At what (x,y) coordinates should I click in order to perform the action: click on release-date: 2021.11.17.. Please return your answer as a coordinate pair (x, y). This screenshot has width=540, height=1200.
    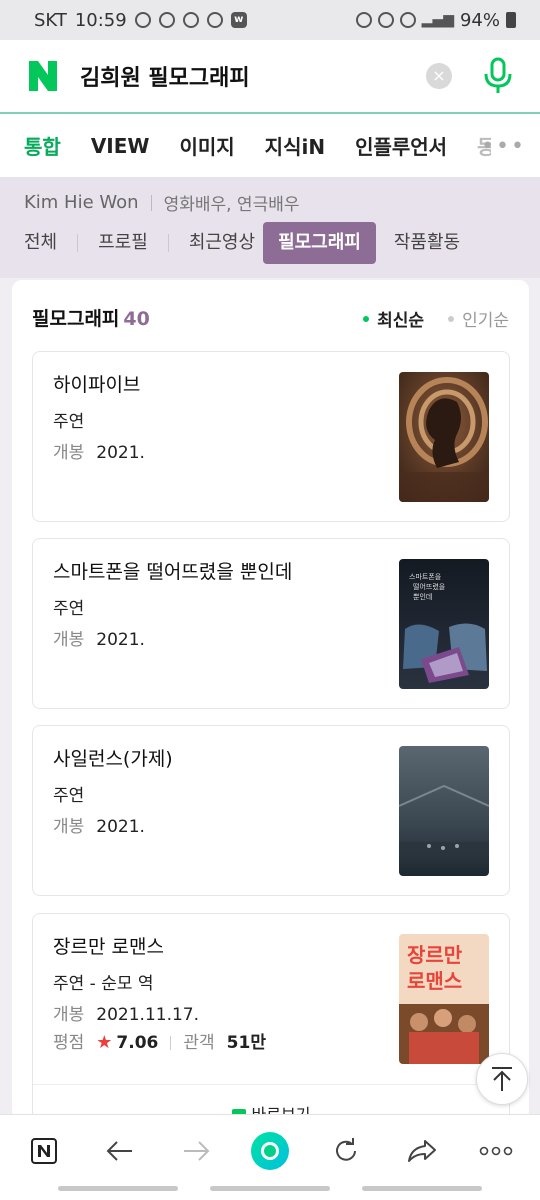
    Looking at the image, I should click on (148, 1015).